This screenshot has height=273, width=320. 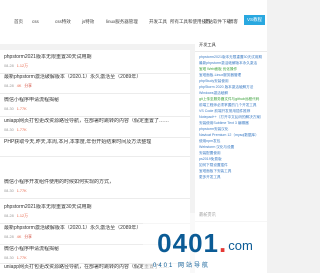 What do you see at coordinates (232, 81) in the screenshot?
I see `sidebar-link: phpStudy安装使用` at bounding box center [232, 81].